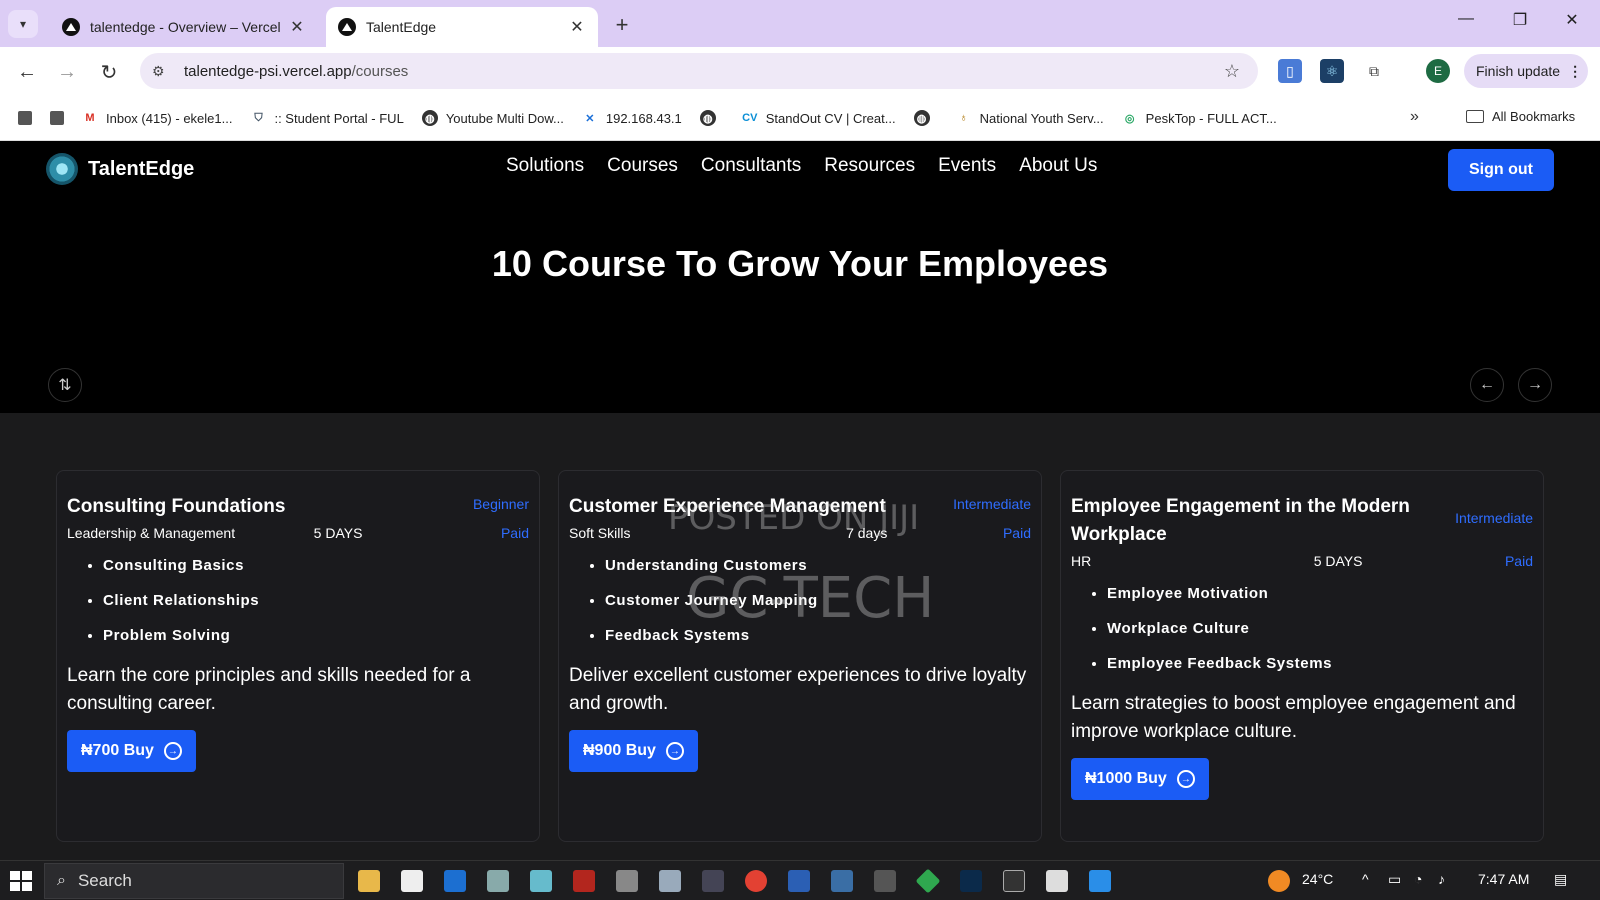  What do you see at coordinates (1057, 881) in the screenshot?
I see `notepad-icon` at bounding box center [1057, 881].